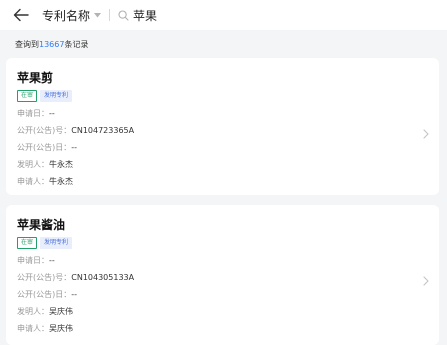 The width and height of the screenshot is (447, 345). I want to click on publication-number-row: 公开(公告)号：CN104723365A, so click(75, 130).